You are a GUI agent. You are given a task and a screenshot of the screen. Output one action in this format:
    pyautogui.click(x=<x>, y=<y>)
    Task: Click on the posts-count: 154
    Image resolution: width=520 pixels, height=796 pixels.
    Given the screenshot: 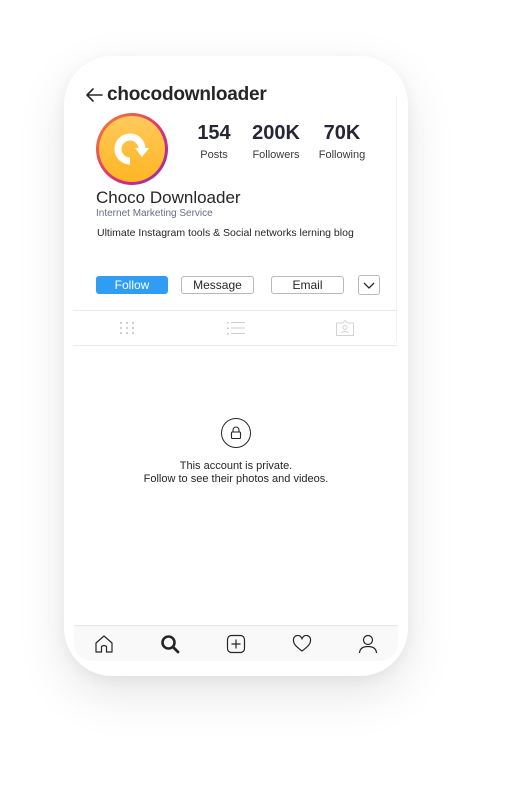 What is the action you would take?
    pyautogui.click(x=214, y=133)
    